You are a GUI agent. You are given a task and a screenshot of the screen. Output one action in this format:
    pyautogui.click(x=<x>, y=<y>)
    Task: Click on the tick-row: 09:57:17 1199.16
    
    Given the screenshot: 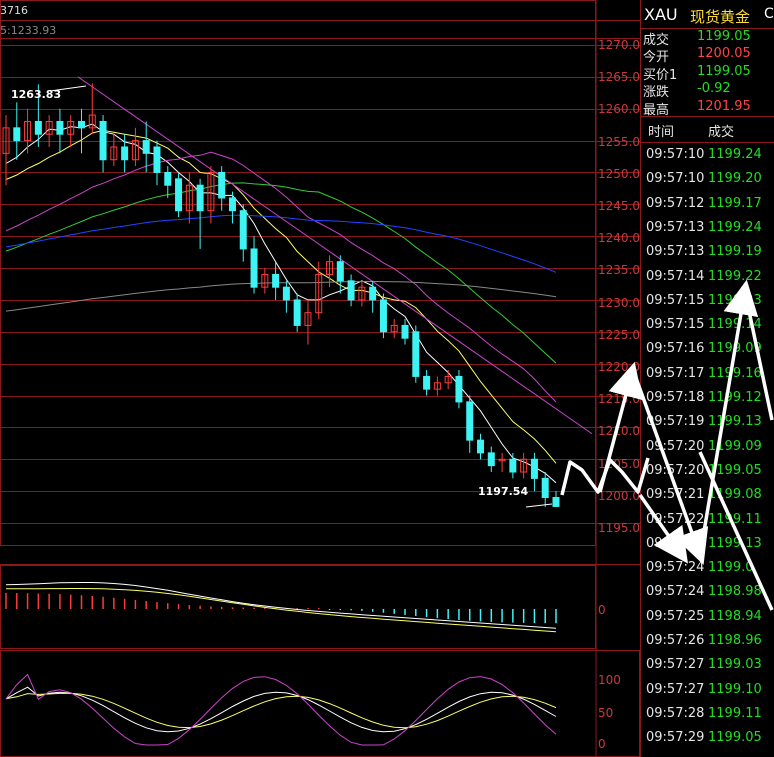 What is the action you would take?
    pyautogui.click(x=710, y=374)
    